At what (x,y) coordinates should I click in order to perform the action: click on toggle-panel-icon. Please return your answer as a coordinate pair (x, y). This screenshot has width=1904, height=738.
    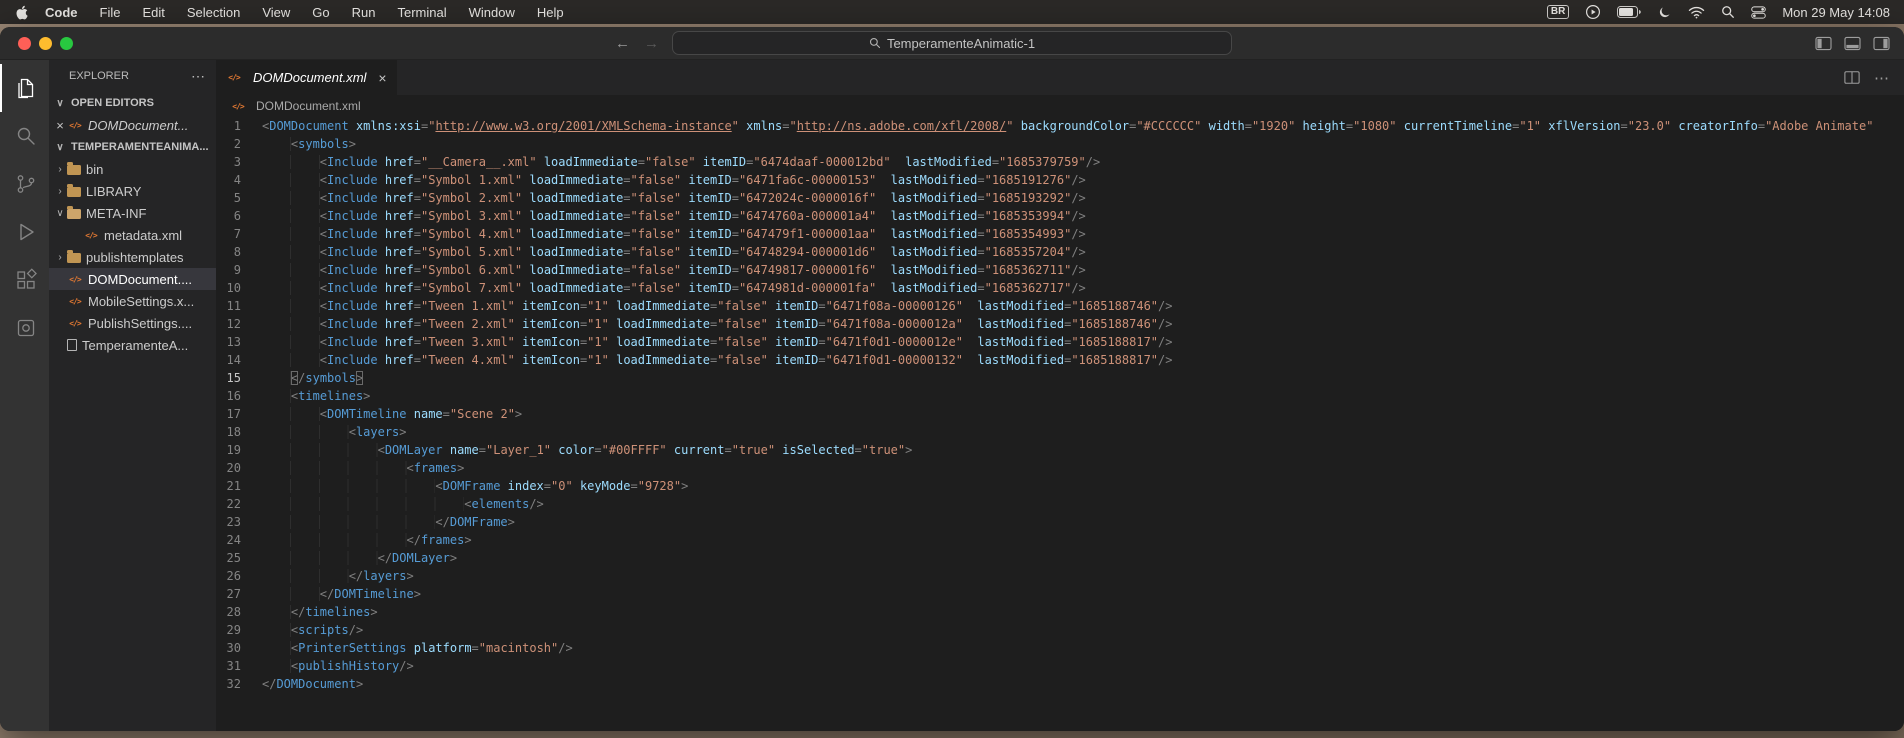
    Looking at the image, I should click on (1852, 43).